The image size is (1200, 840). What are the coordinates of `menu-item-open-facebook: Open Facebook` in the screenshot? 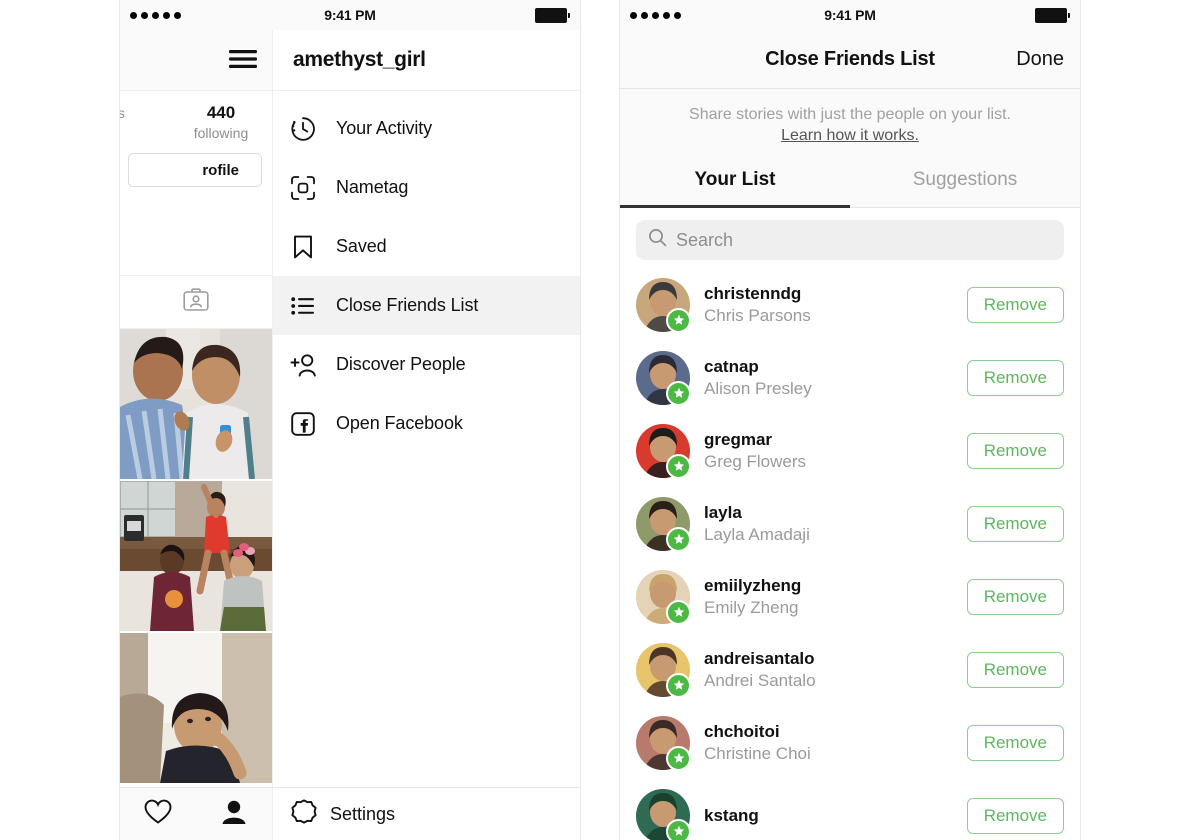 It's located at (426, 423).